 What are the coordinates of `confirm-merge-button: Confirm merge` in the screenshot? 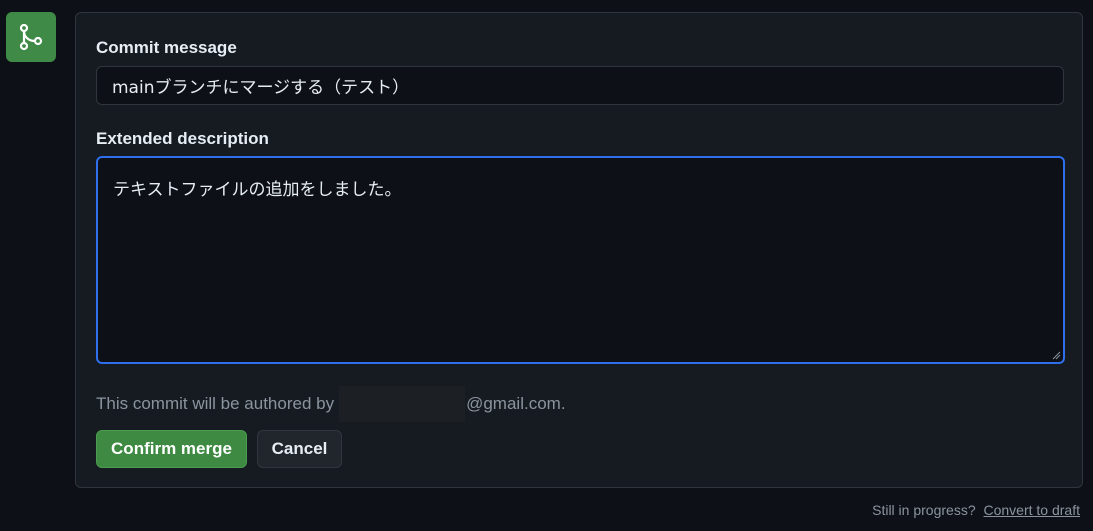 It's located at (171, 449).